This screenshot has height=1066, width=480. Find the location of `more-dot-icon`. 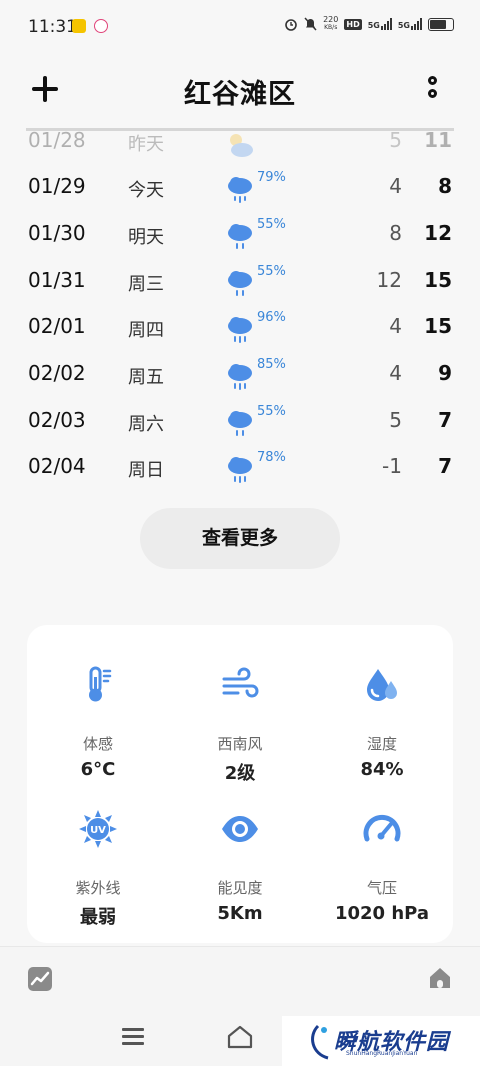

more-dot-icon is located at coordinates (432, 93).